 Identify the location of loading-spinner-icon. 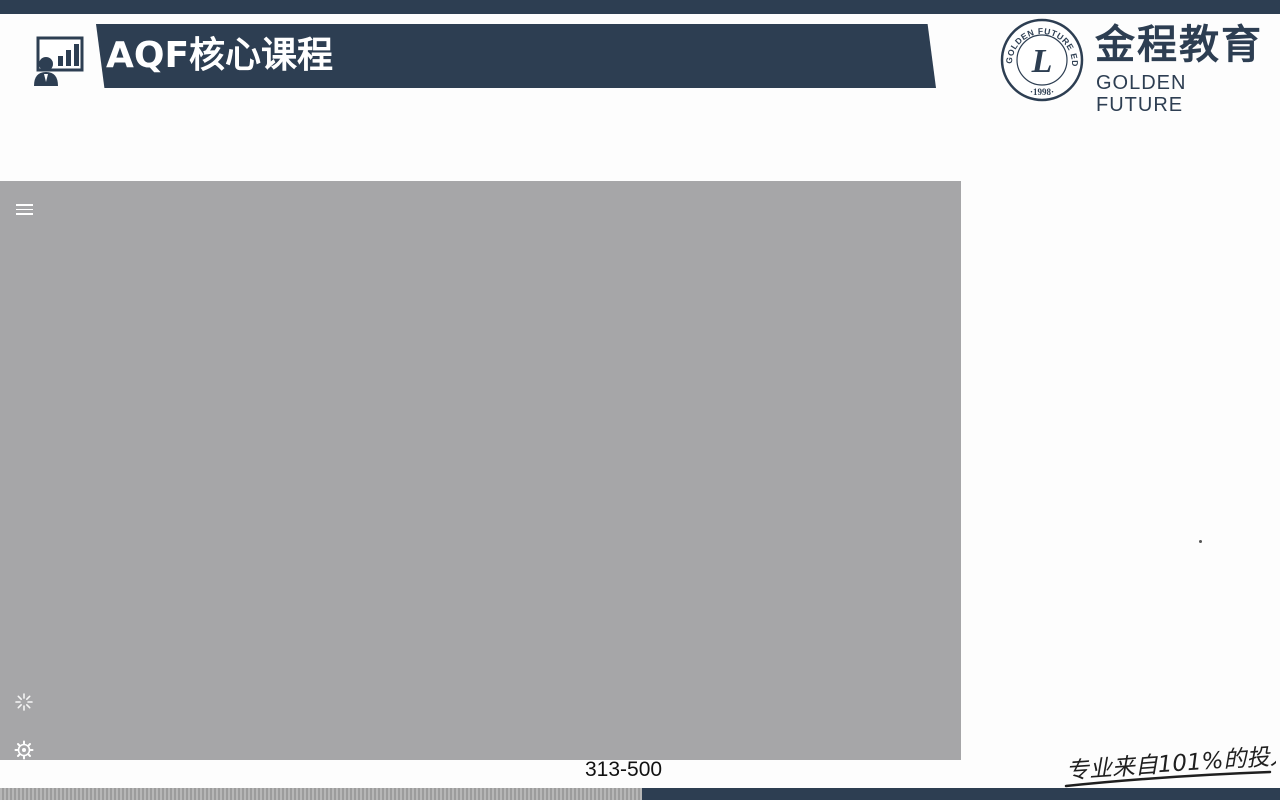
(24, 702).